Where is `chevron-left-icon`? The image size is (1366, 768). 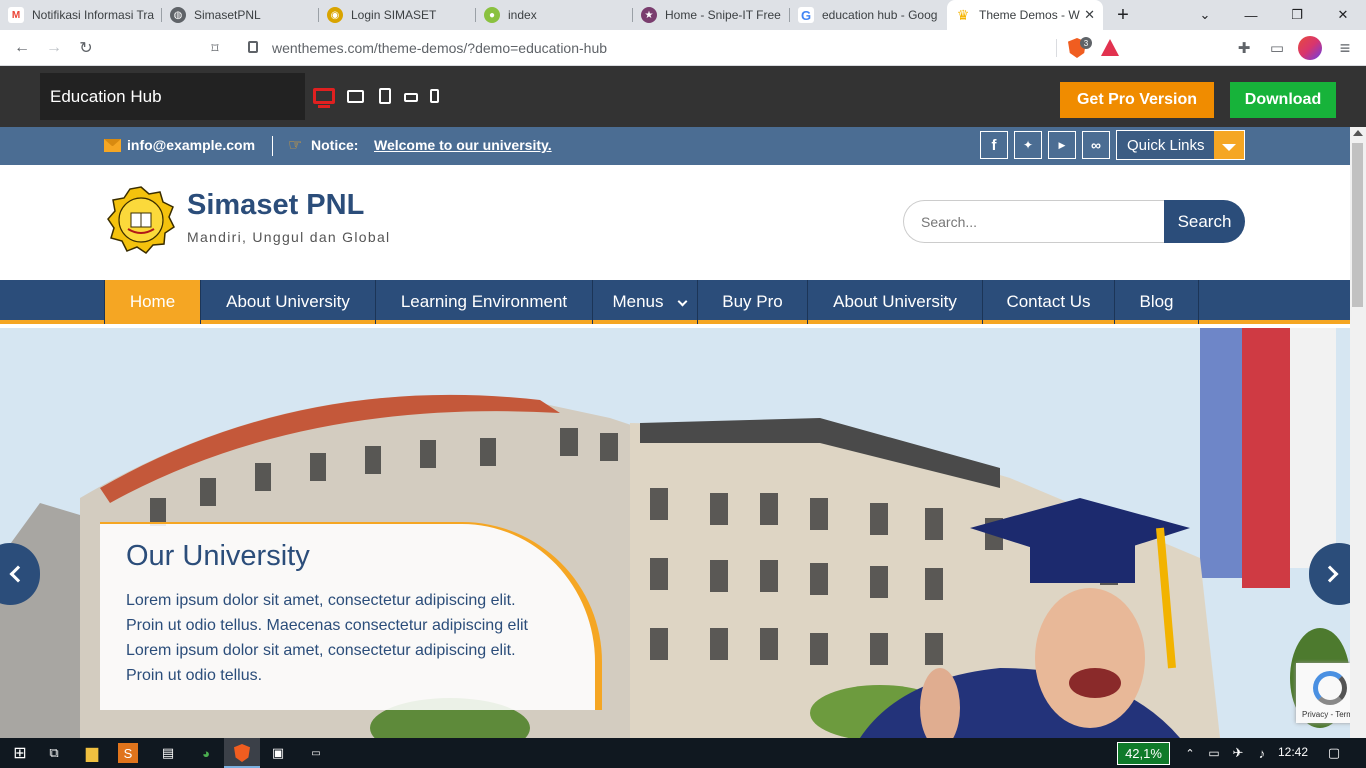 chevron-left-icon is located at coordinates (18, 574).